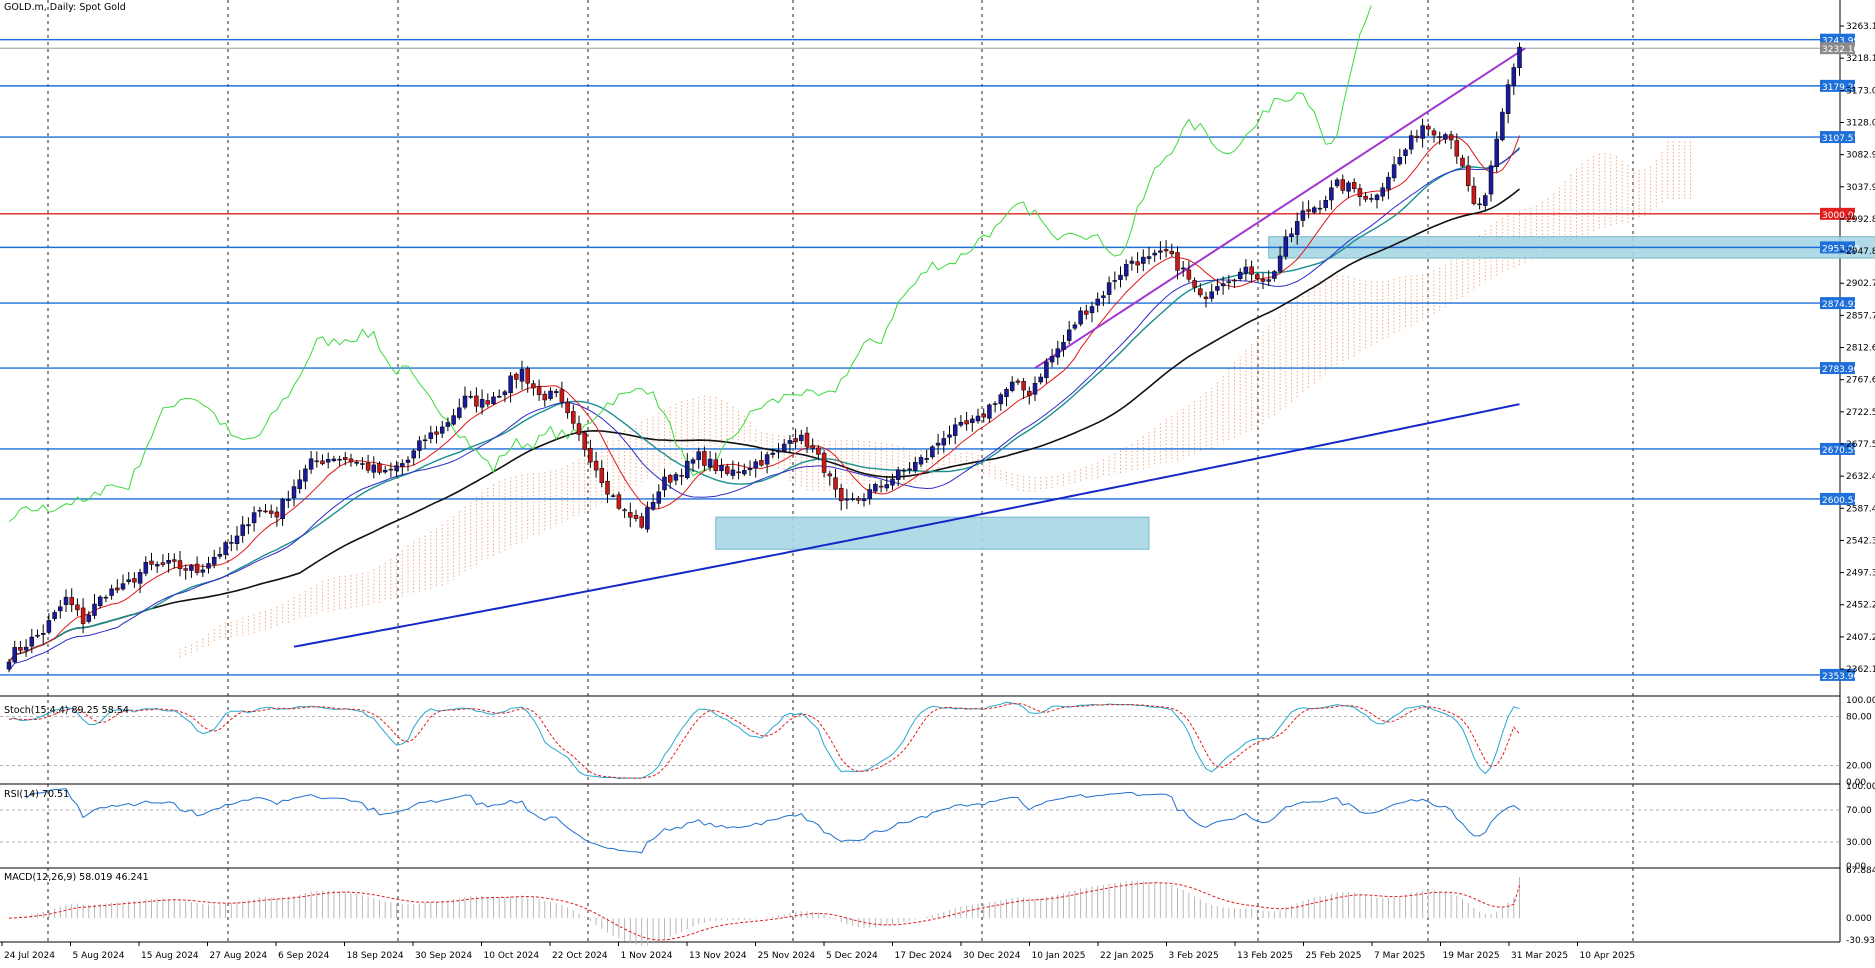 This screenshot has height=968, width=1875. Describe the element at coordinates (1860, 316) in the screenshot. I see `price-tick-label: 2857.71` at that location.